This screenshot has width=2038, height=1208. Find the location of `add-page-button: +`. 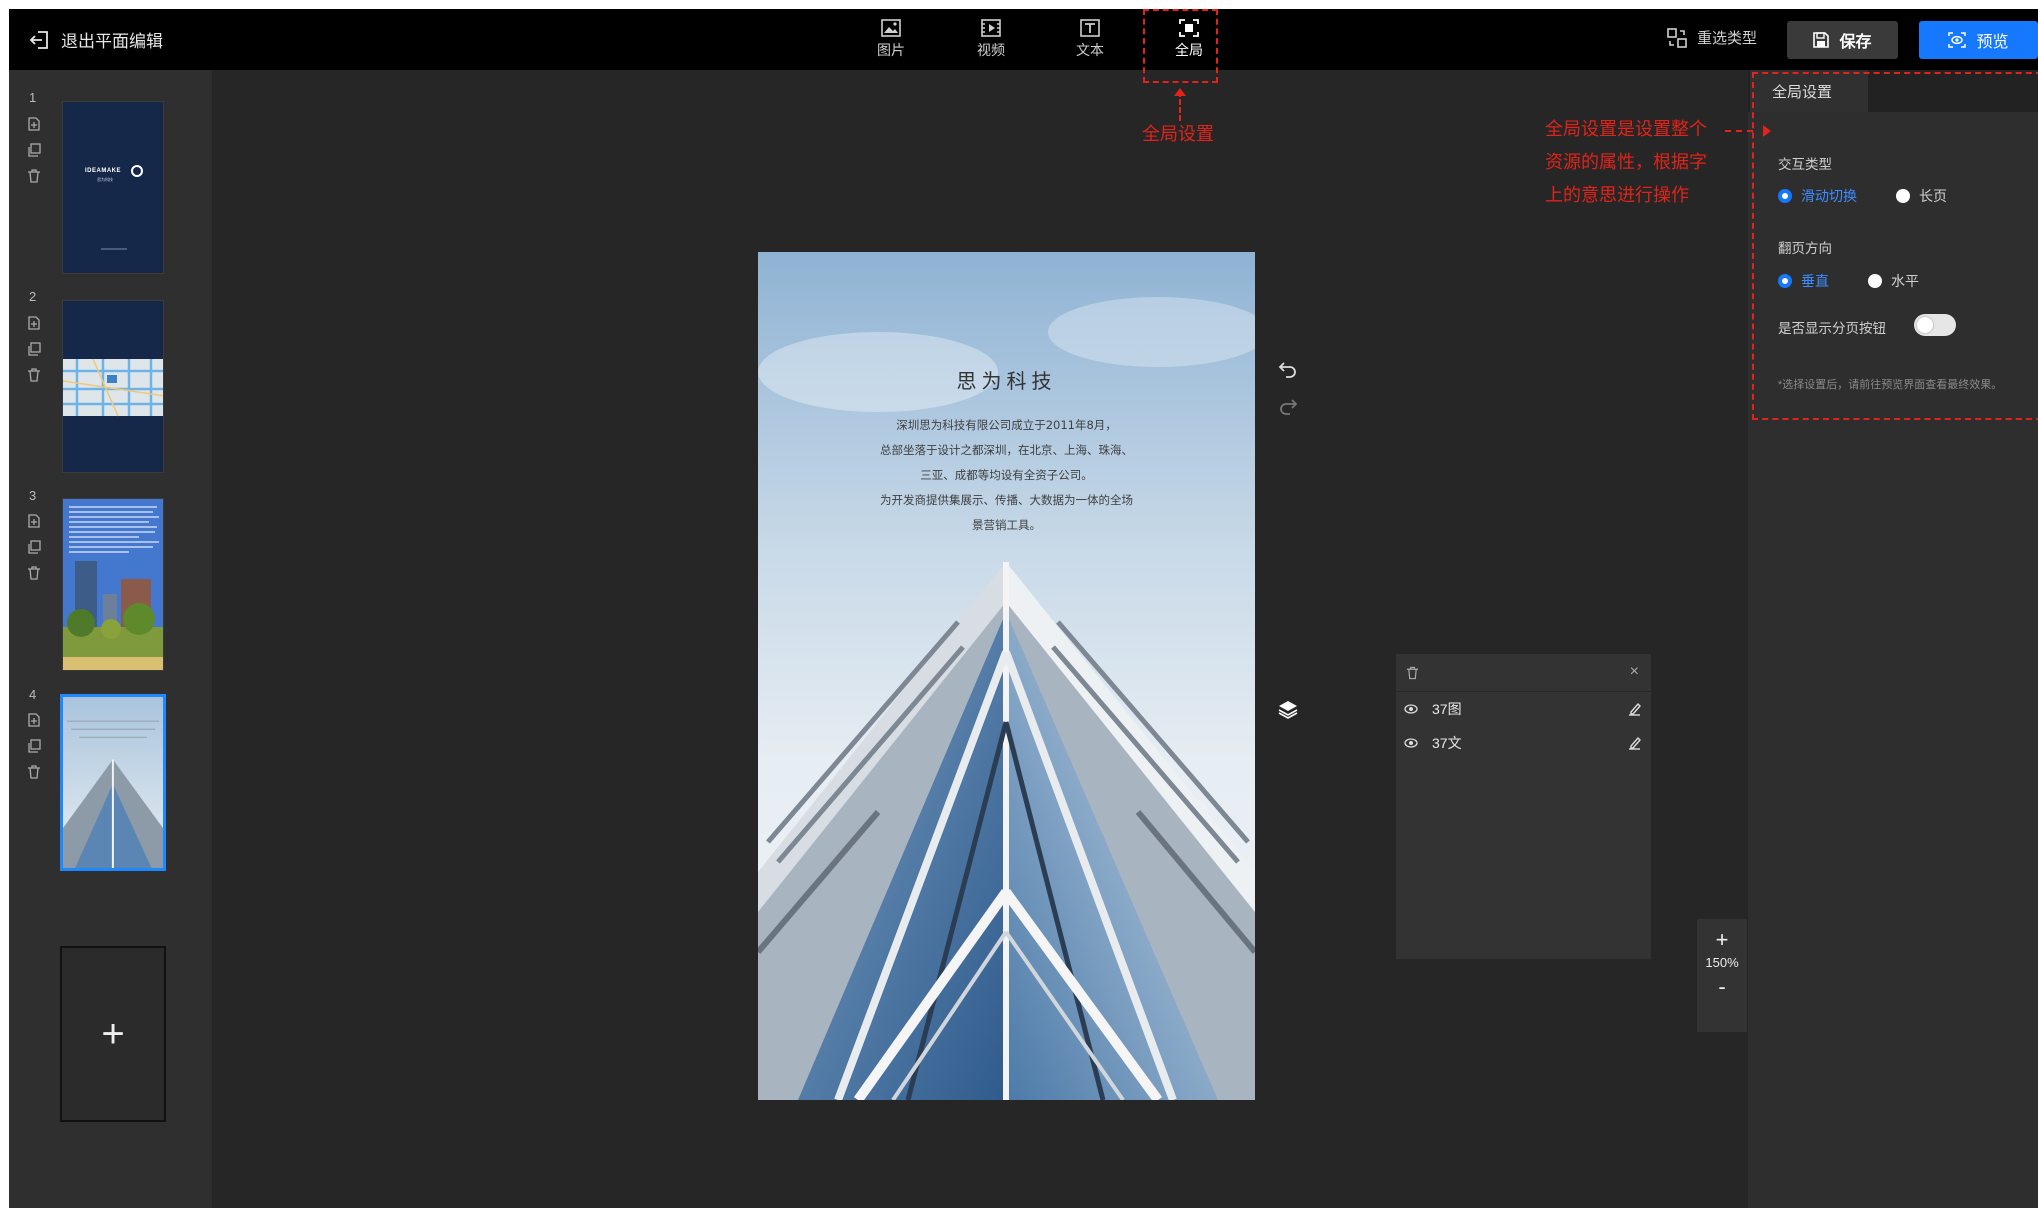

add-page-button: + is located at coordinates (113, 1034).